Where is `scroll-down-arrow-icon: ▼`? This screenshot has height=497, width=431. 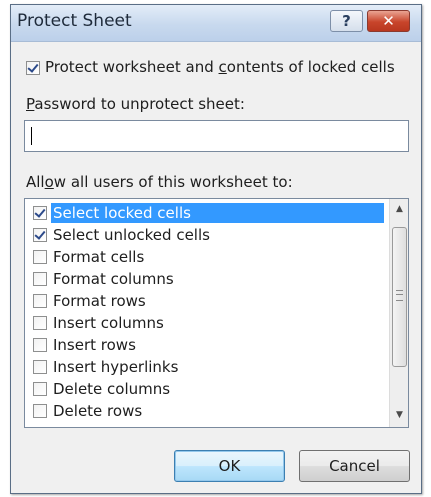
scroll-down-arrow-icon: ▼ is located at coordinates (399, 415).